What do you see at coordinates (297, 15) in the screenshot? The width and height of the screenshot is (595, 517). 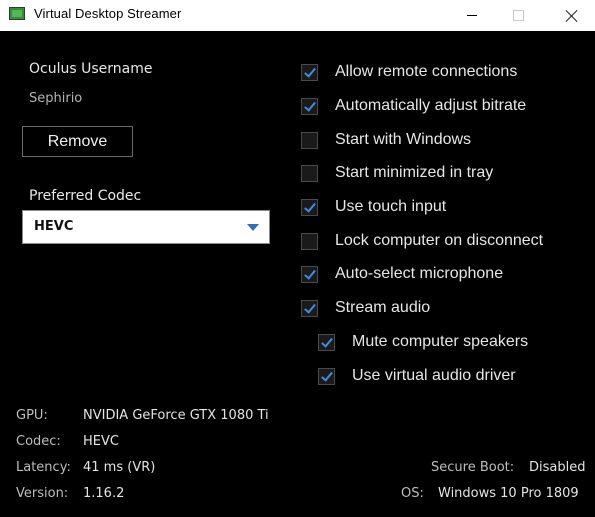 I see `title-bar: Virtual Desktop Streamer` at bounding box center [297, 15].